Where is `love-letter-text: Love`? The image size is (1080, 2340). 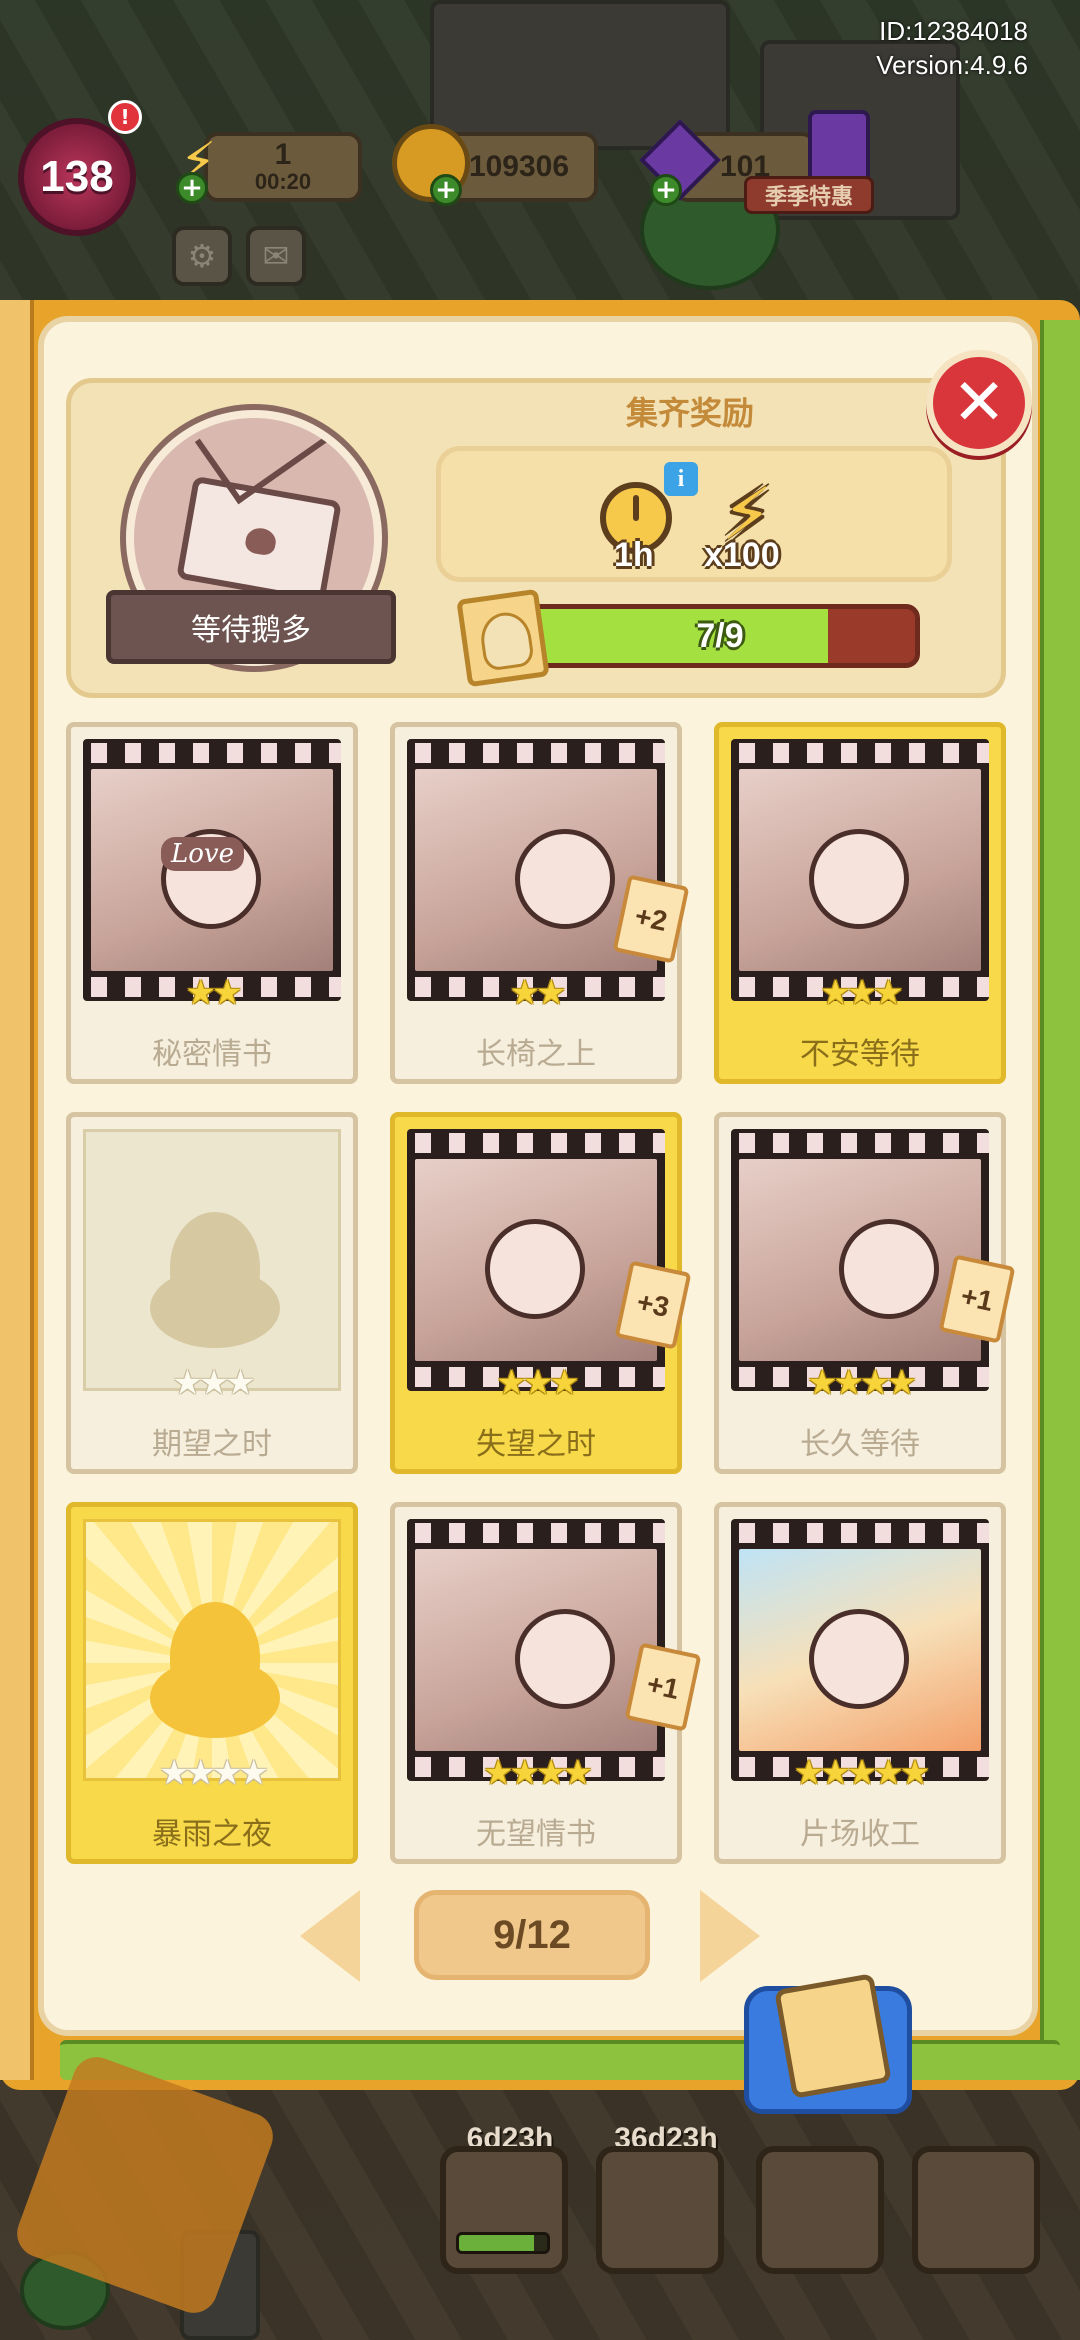 love-letter-text: Love is located at coordinates (202, 854).